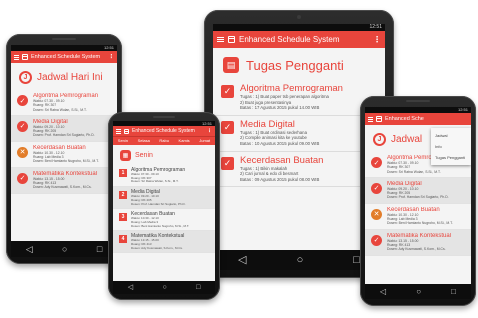 The height and width of the screenshot is (318, 478). Describe the element at coordinates (379, 139) in the screenshot. I see `clock-icon: J` at that location.